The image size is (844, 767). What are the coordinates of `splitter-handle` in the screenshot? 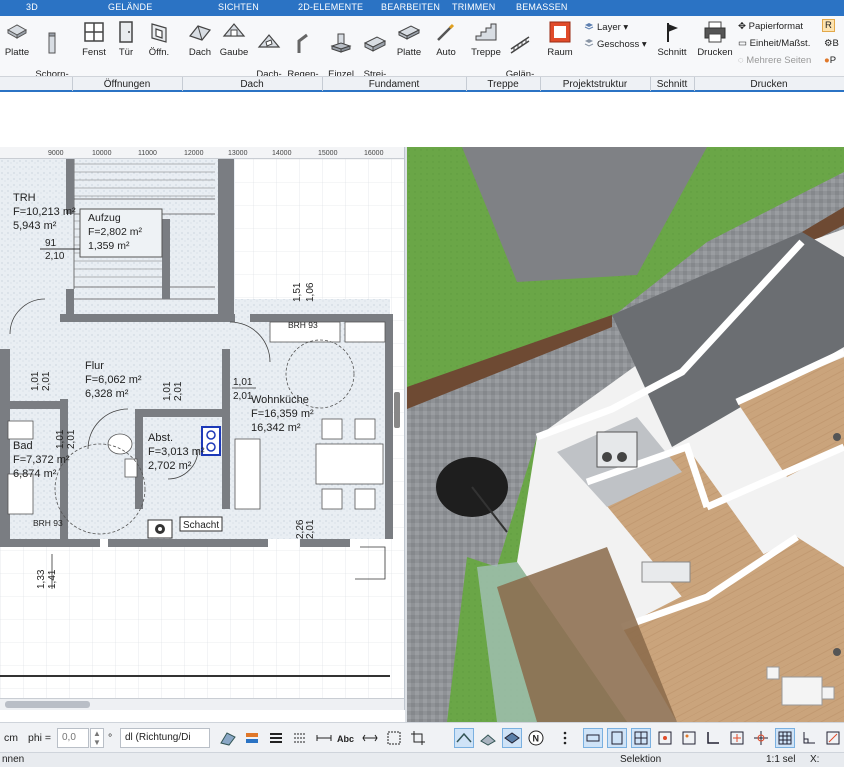 It's located at (397, 410).